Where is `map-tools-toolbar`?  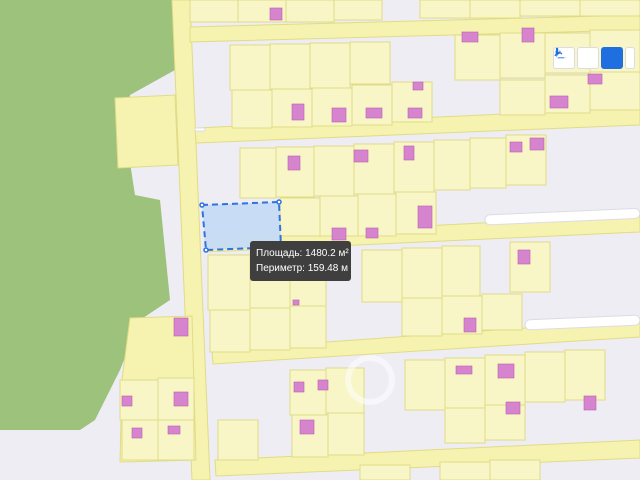
map-tools-toolbar is located at coordinates (594, 59).